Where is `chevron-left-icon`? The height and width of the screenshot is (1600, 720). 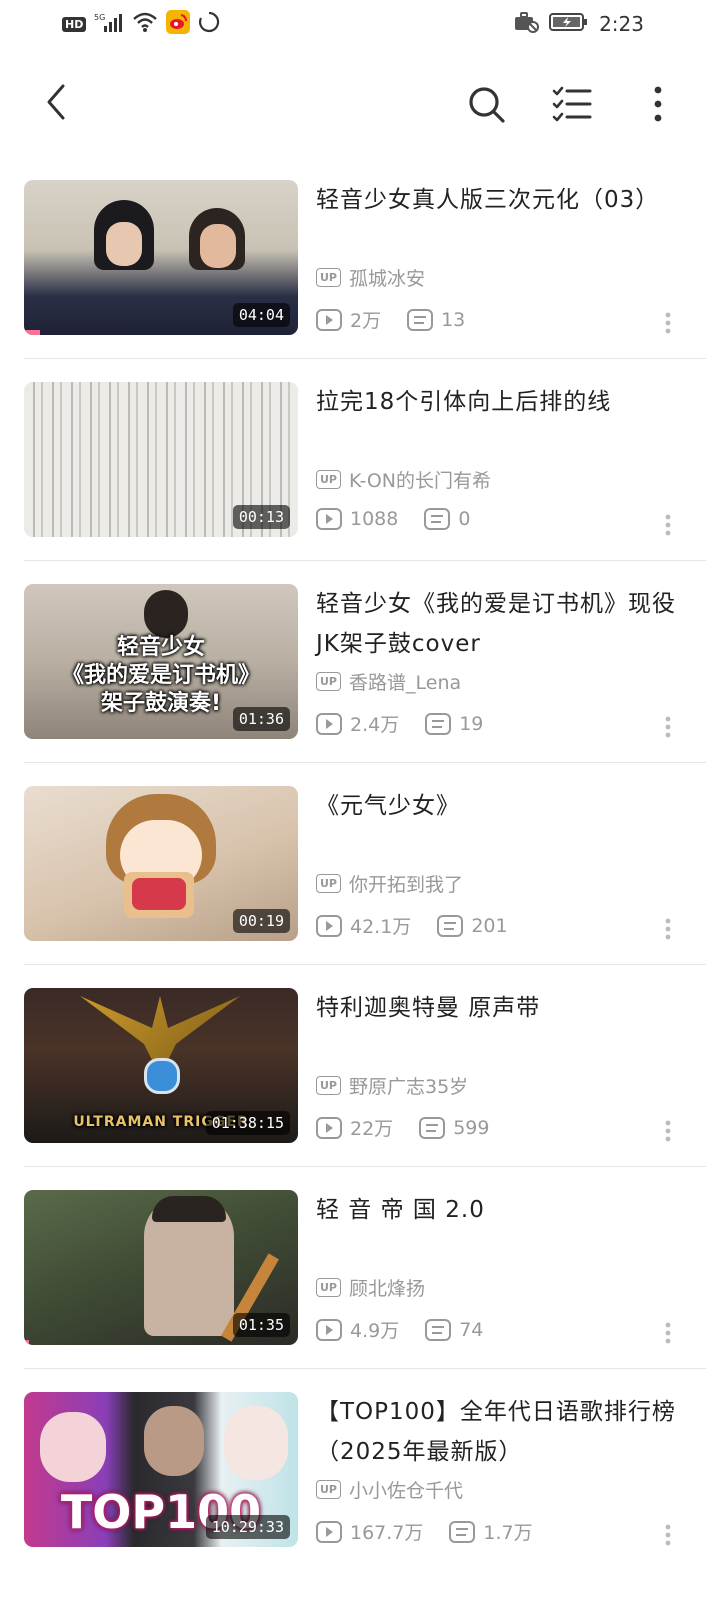 chevron-left-icon is located at coordinates (56, 102).